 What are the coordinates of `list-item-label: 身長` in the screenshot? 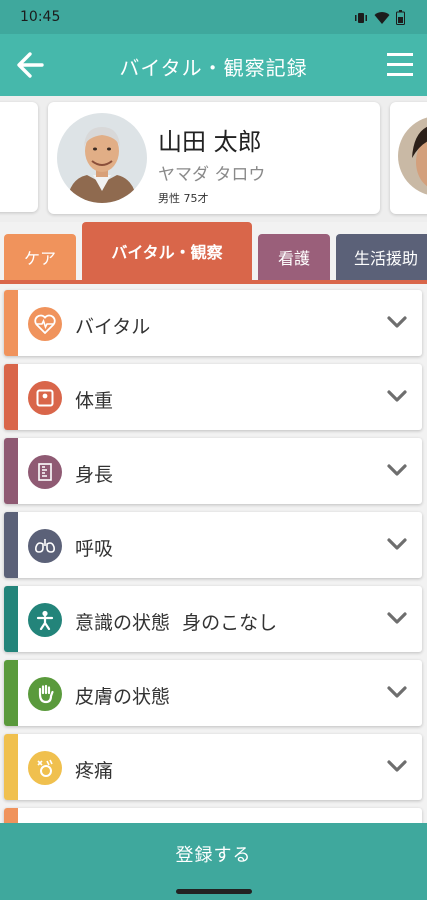 It's located at (94, 475).